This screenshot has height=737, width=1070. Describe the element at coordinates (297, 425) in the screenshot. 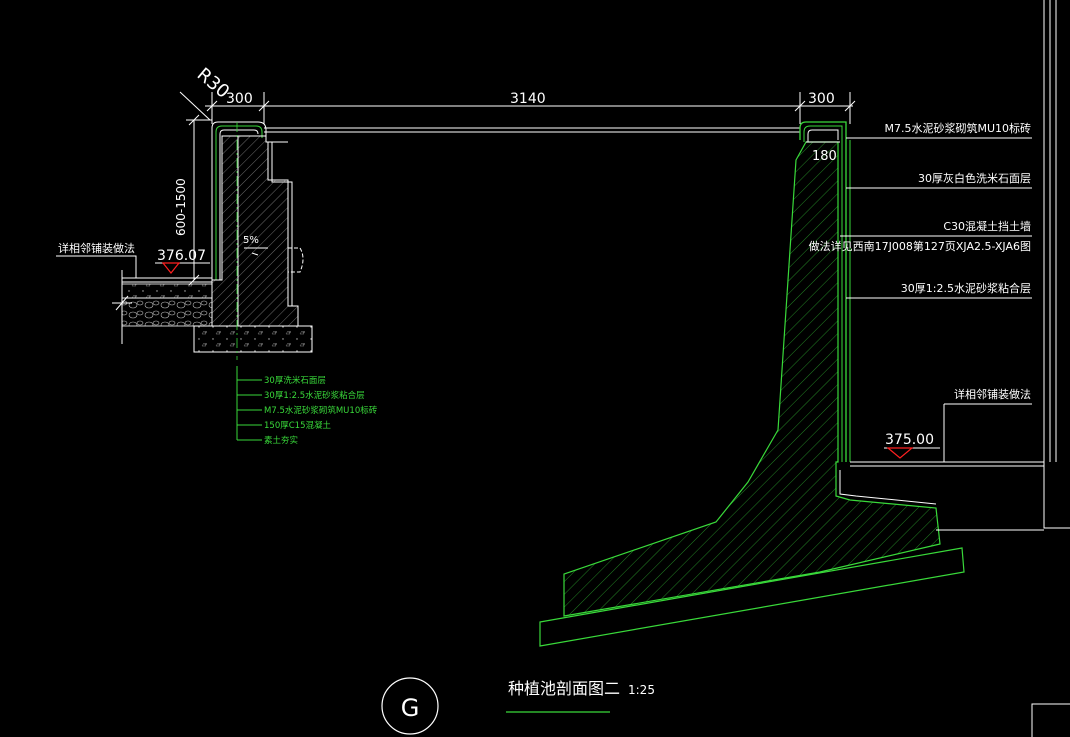

I see `left-layer-4: 150厚C15混凝土` at that location.